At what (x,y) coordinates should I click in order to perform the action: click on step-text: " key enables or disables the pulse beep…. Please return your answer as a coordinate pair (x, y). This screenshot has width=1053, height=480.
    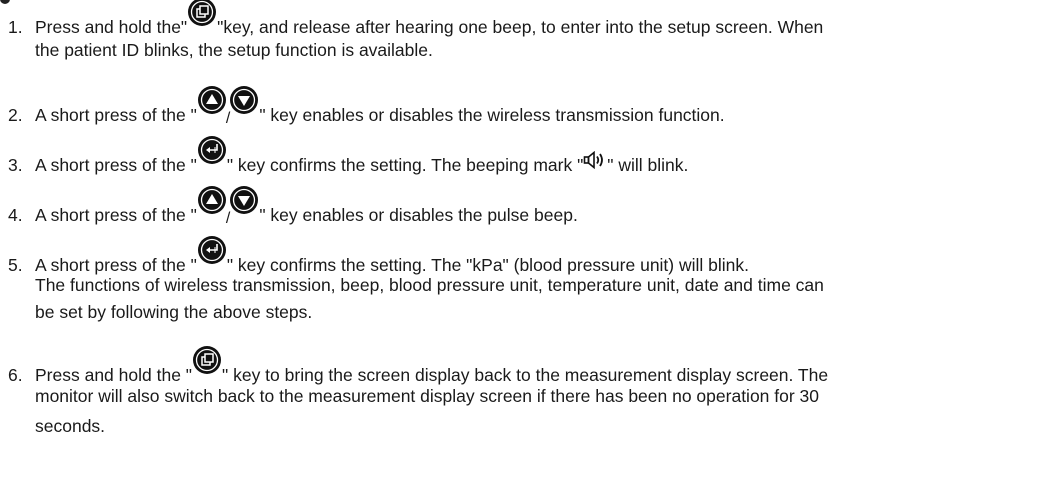
    Looking at the image, I should click on (418, 215).